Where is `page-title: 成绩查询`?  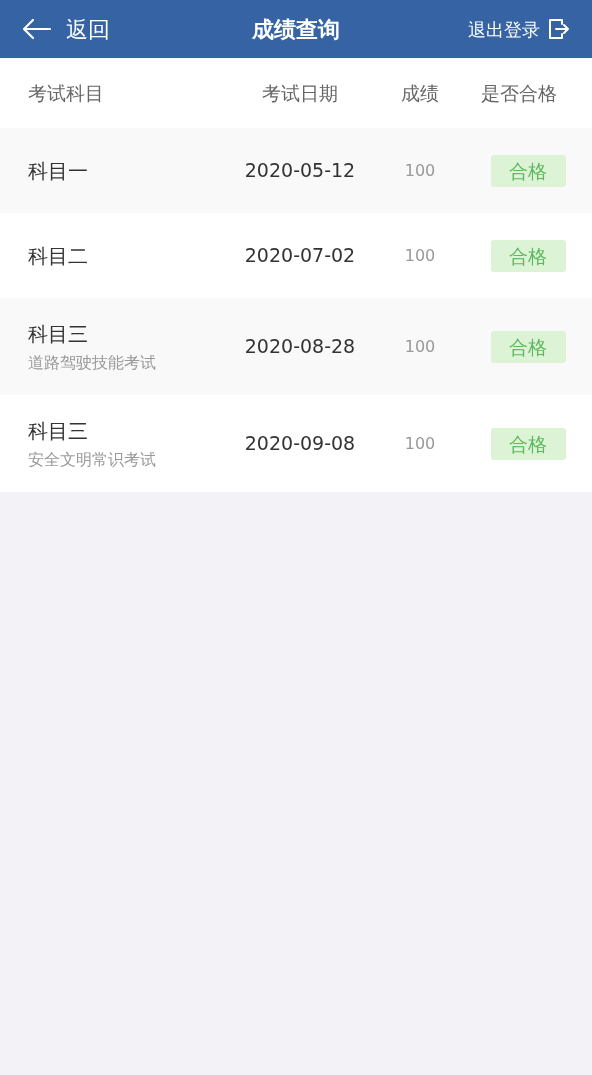
page-title: 成绩查询 is located at coordinates (296, 29).